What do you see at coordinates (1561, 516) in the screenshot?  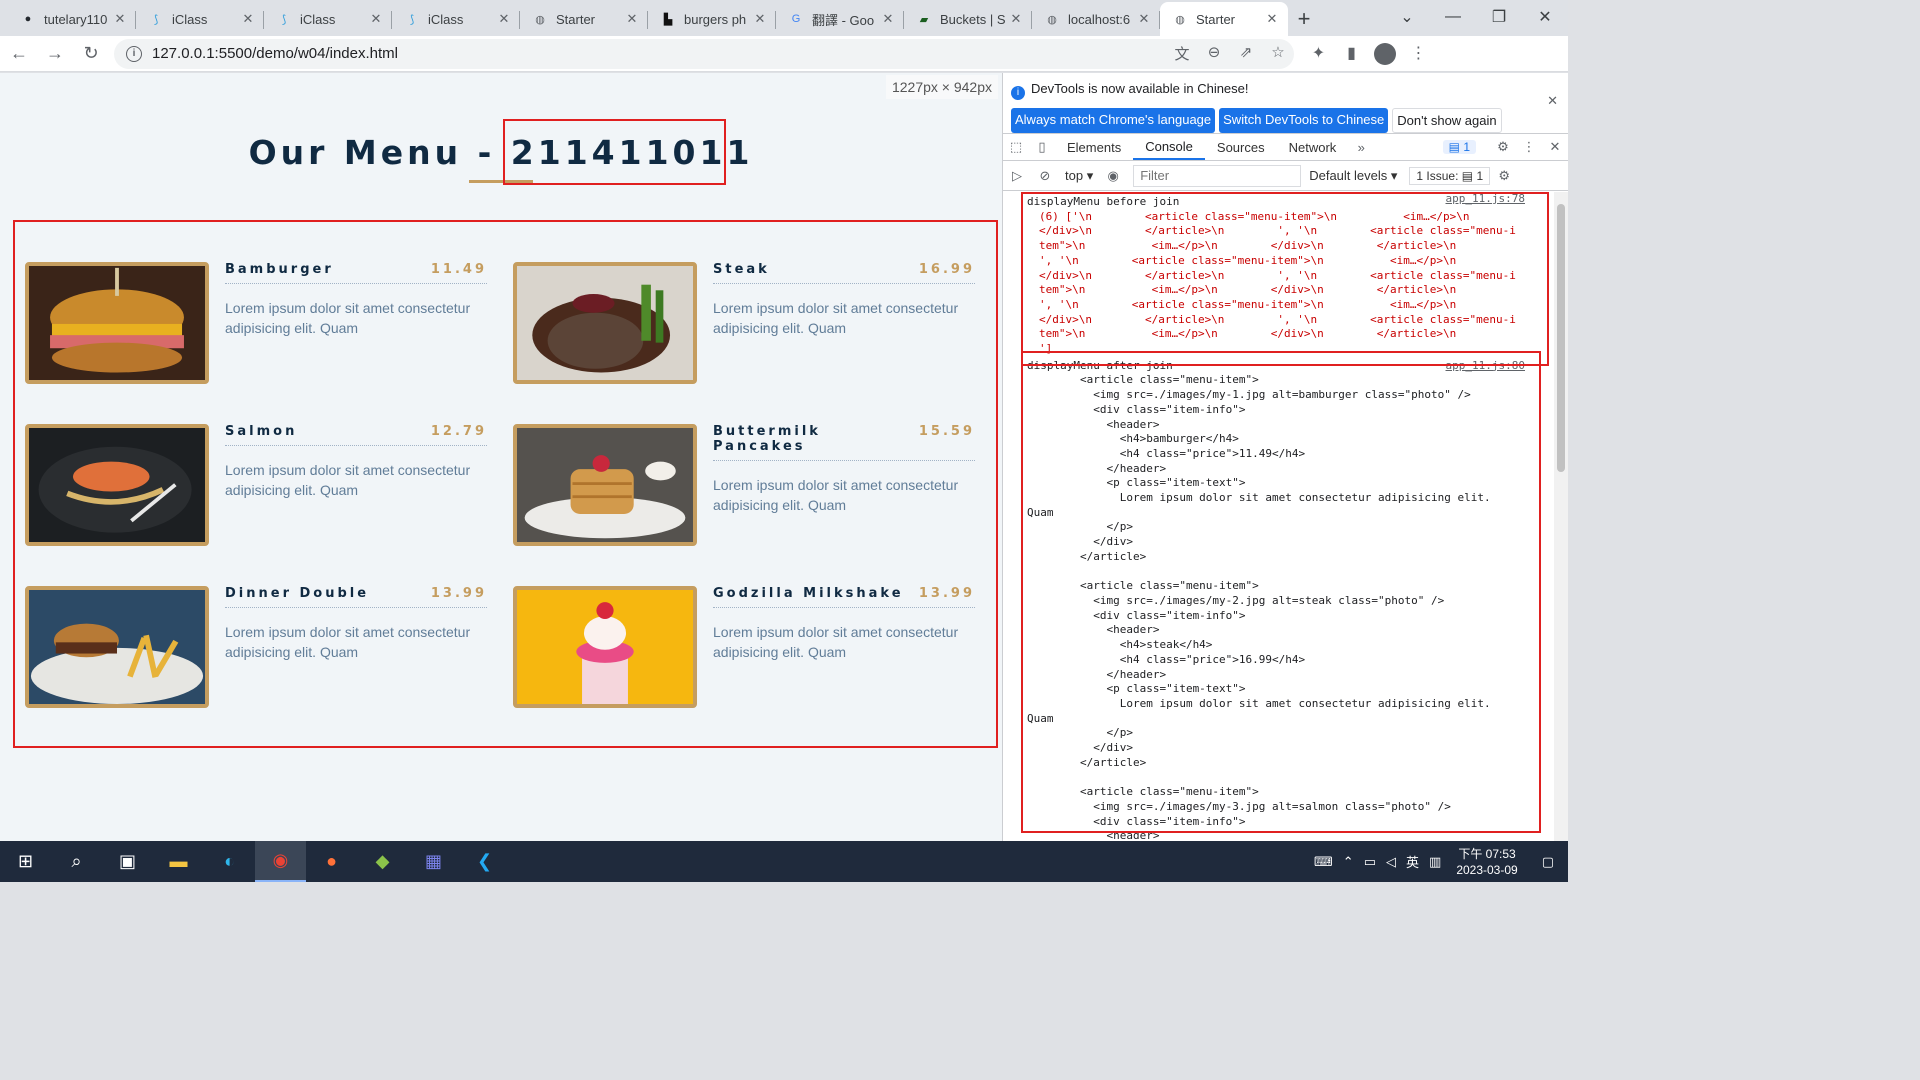 I see `console-scrollbar` at bounding box center [1561, 516].